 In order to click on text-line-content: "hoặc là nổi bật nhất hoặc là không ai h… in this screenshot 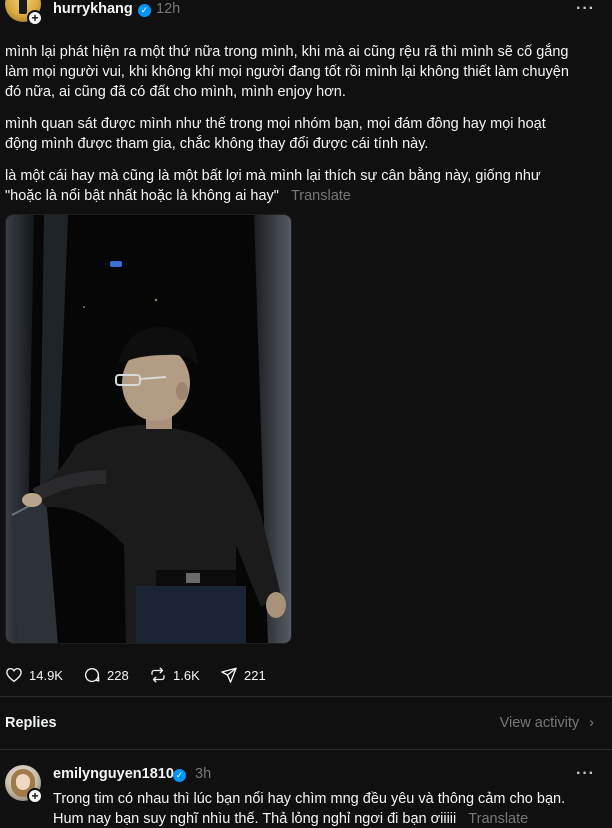, I will do `click(142, 196)`.